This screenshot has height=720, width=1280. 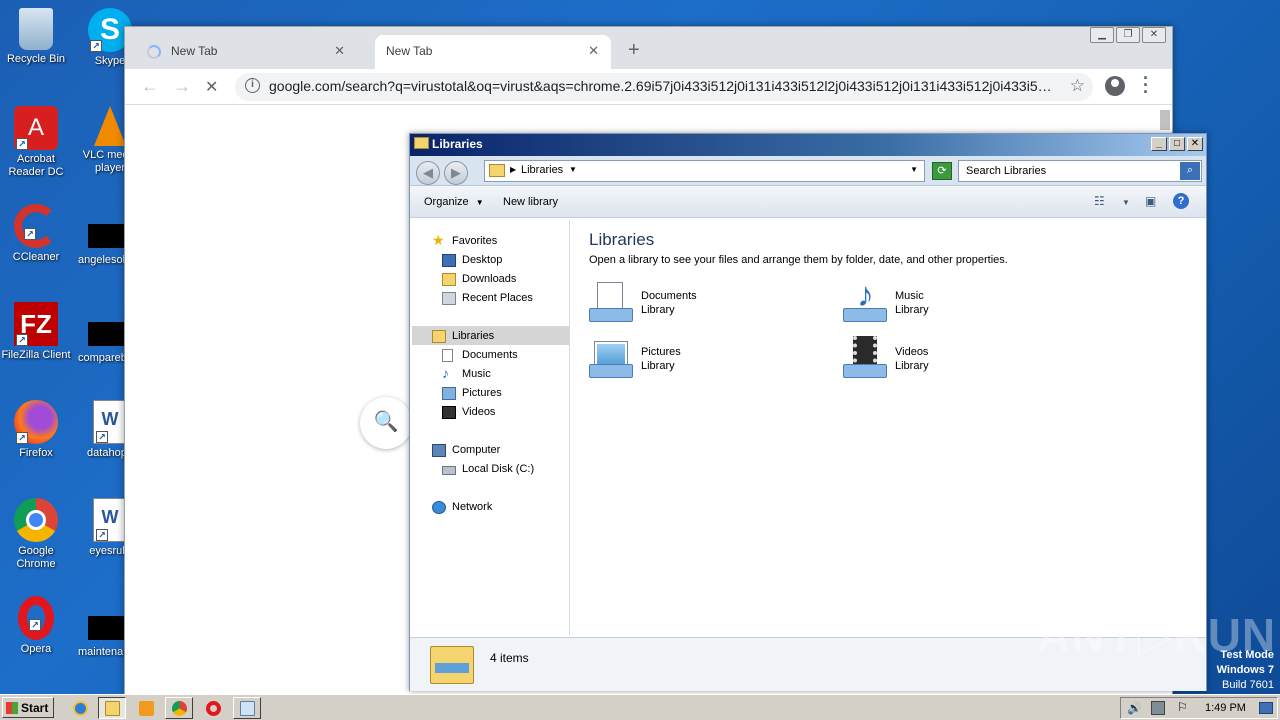 What do you see at coordinates (1158, 708) in the screenshot?
I see `network-tray-icon` at bounding box center [1158, 708].